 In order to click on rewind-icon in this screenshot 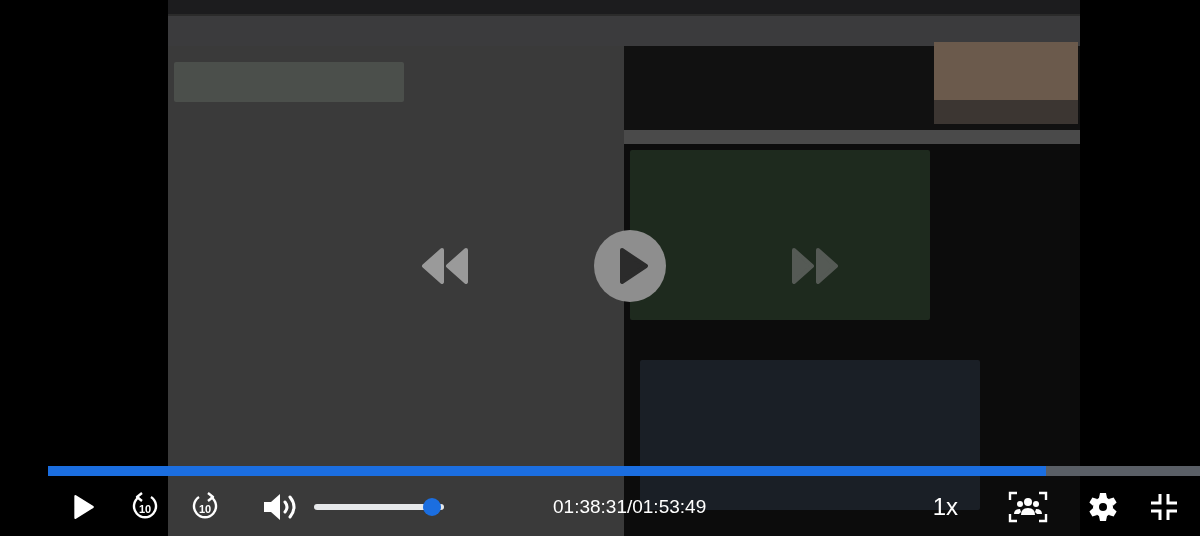, I will do `click(445, 266)`.